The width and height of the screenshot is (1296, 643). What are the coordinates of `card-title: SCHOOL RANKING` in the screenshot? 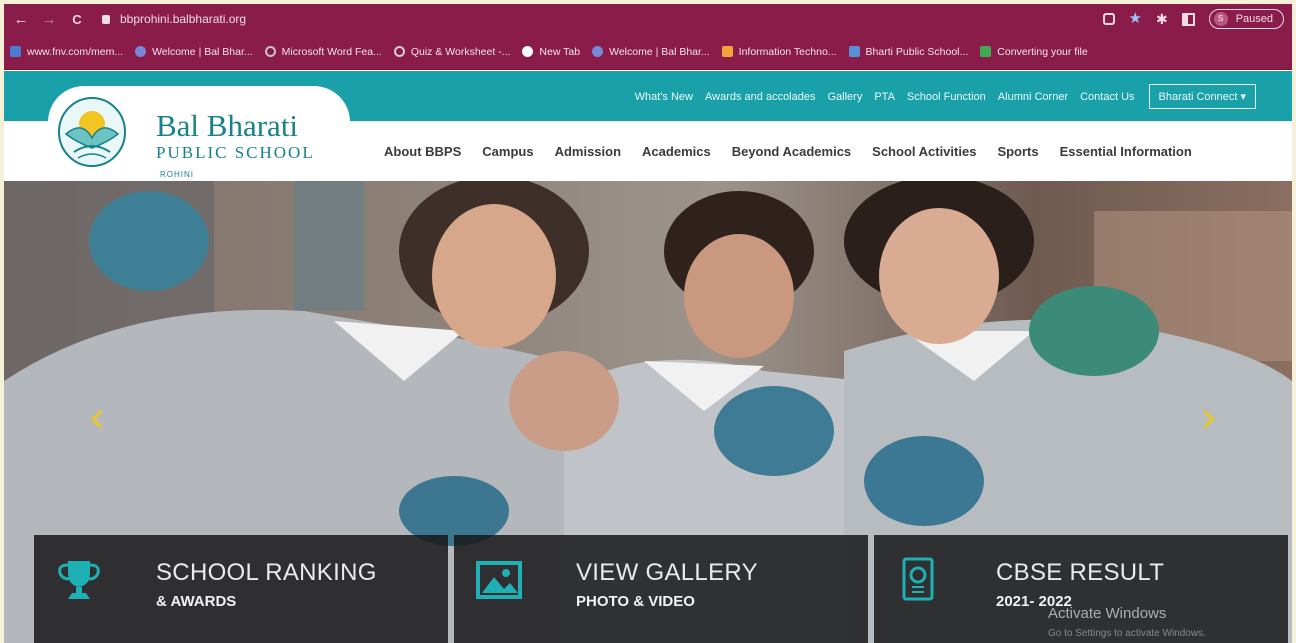 It's located at (266, 572).